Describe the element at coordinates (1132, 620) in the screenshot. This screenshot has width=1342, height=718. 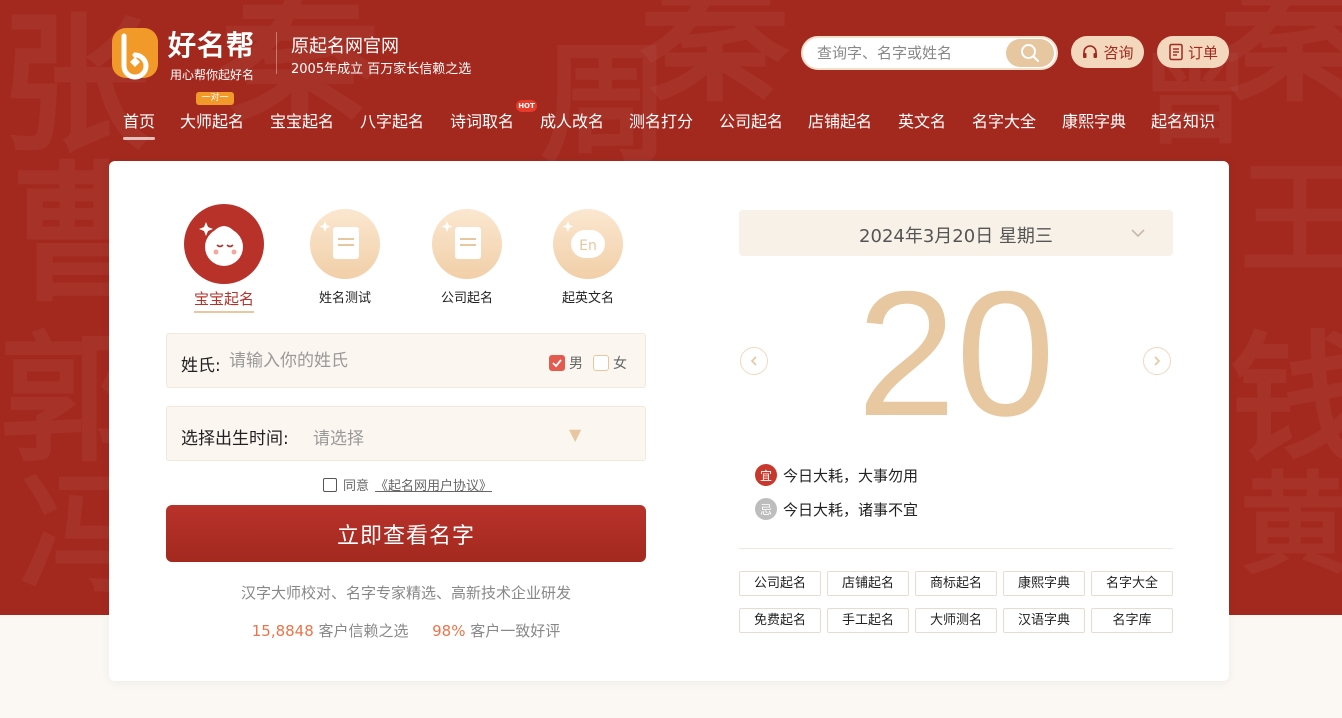
I see `quick-link-name-library: 名字库` at that location.